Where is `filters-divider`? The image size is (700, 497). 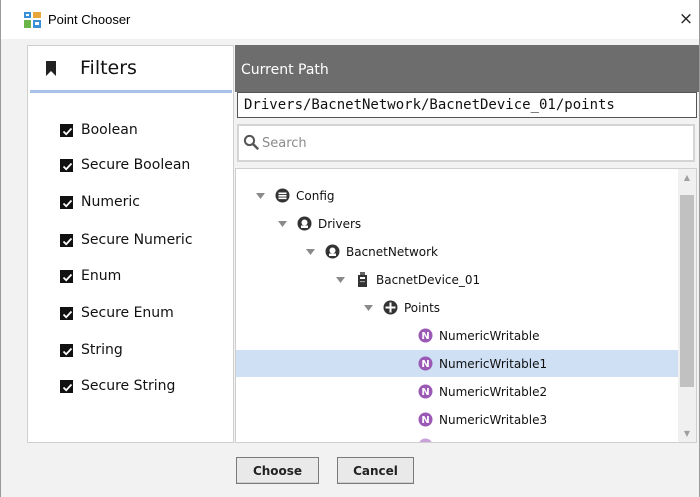
filters-divider is located at coordinates (131, 91).